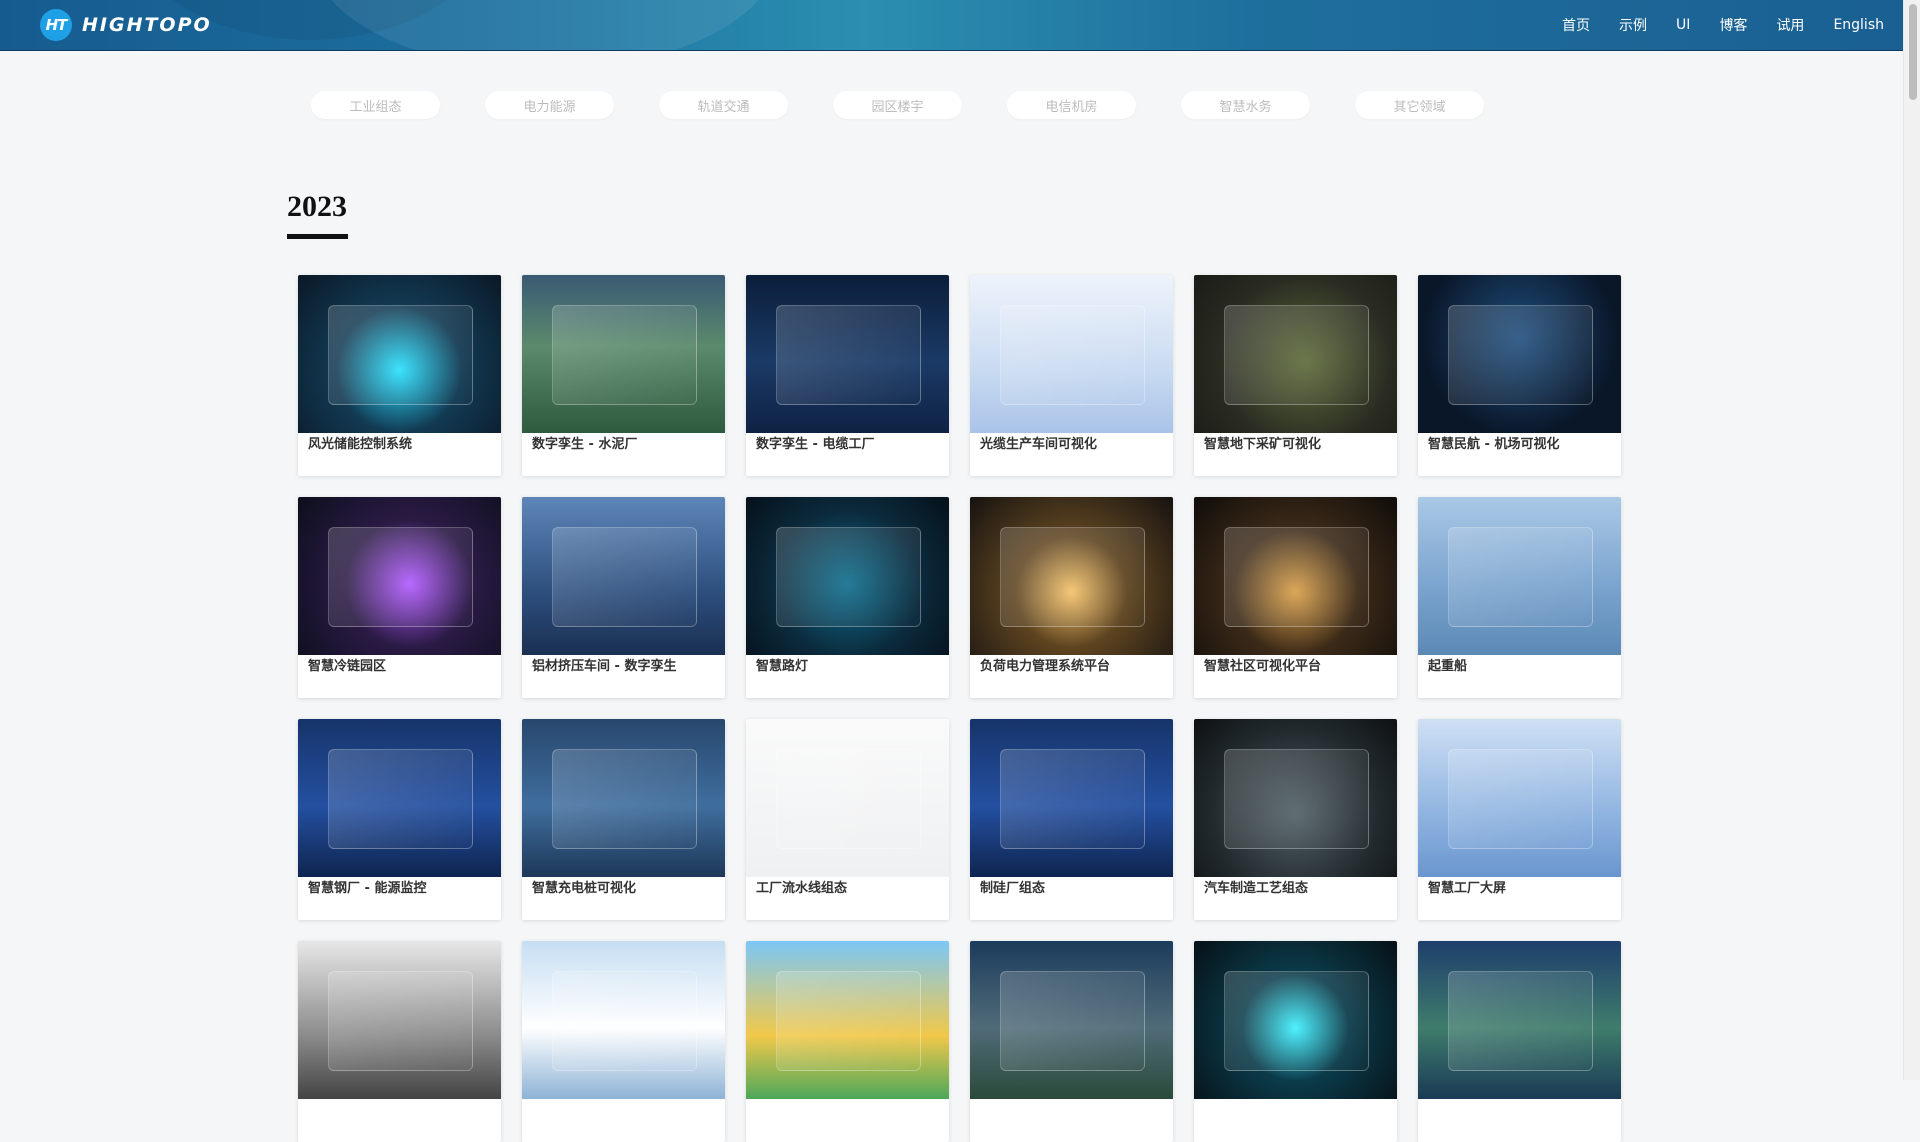  I want to click on nav-english: English, so click(1858, 25).